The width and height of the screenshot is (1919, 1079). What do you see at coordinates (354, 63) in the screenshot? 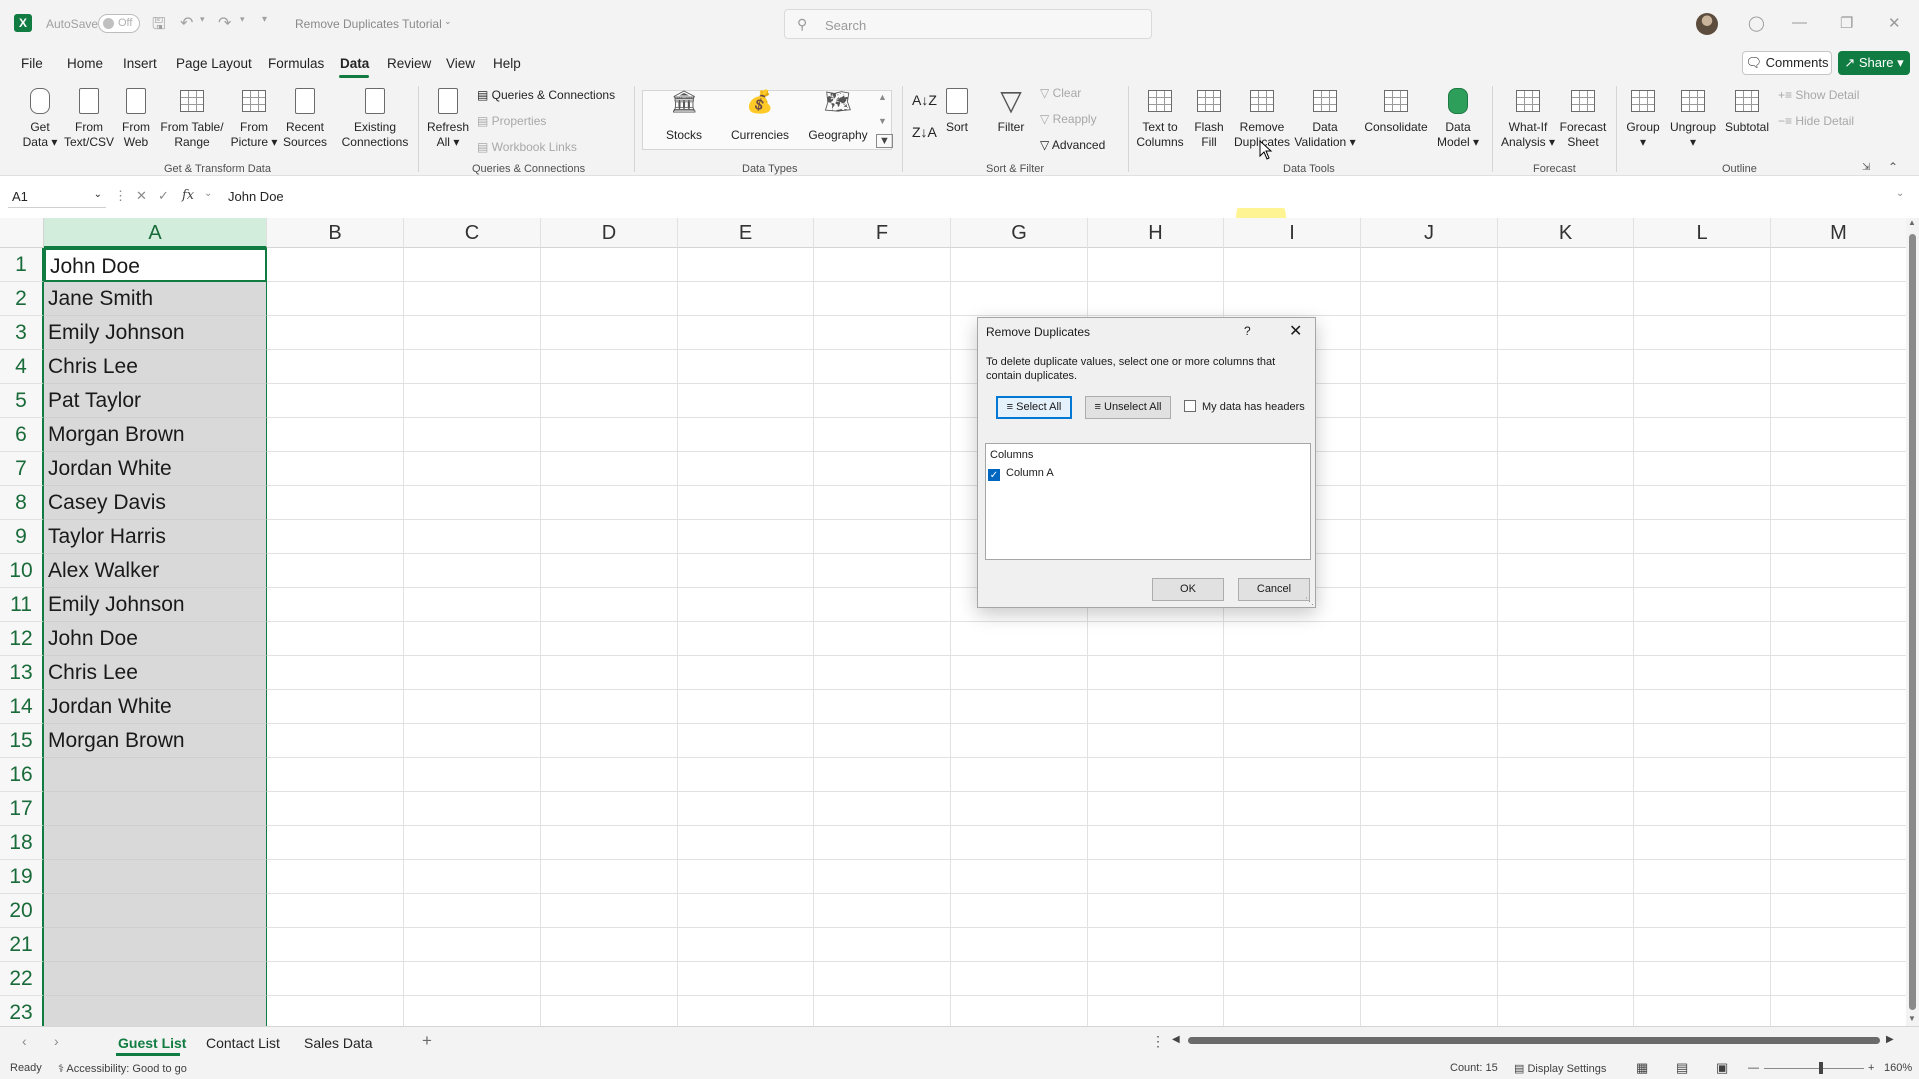
I see `tab-data: Data` at bounding box center [354, 63].